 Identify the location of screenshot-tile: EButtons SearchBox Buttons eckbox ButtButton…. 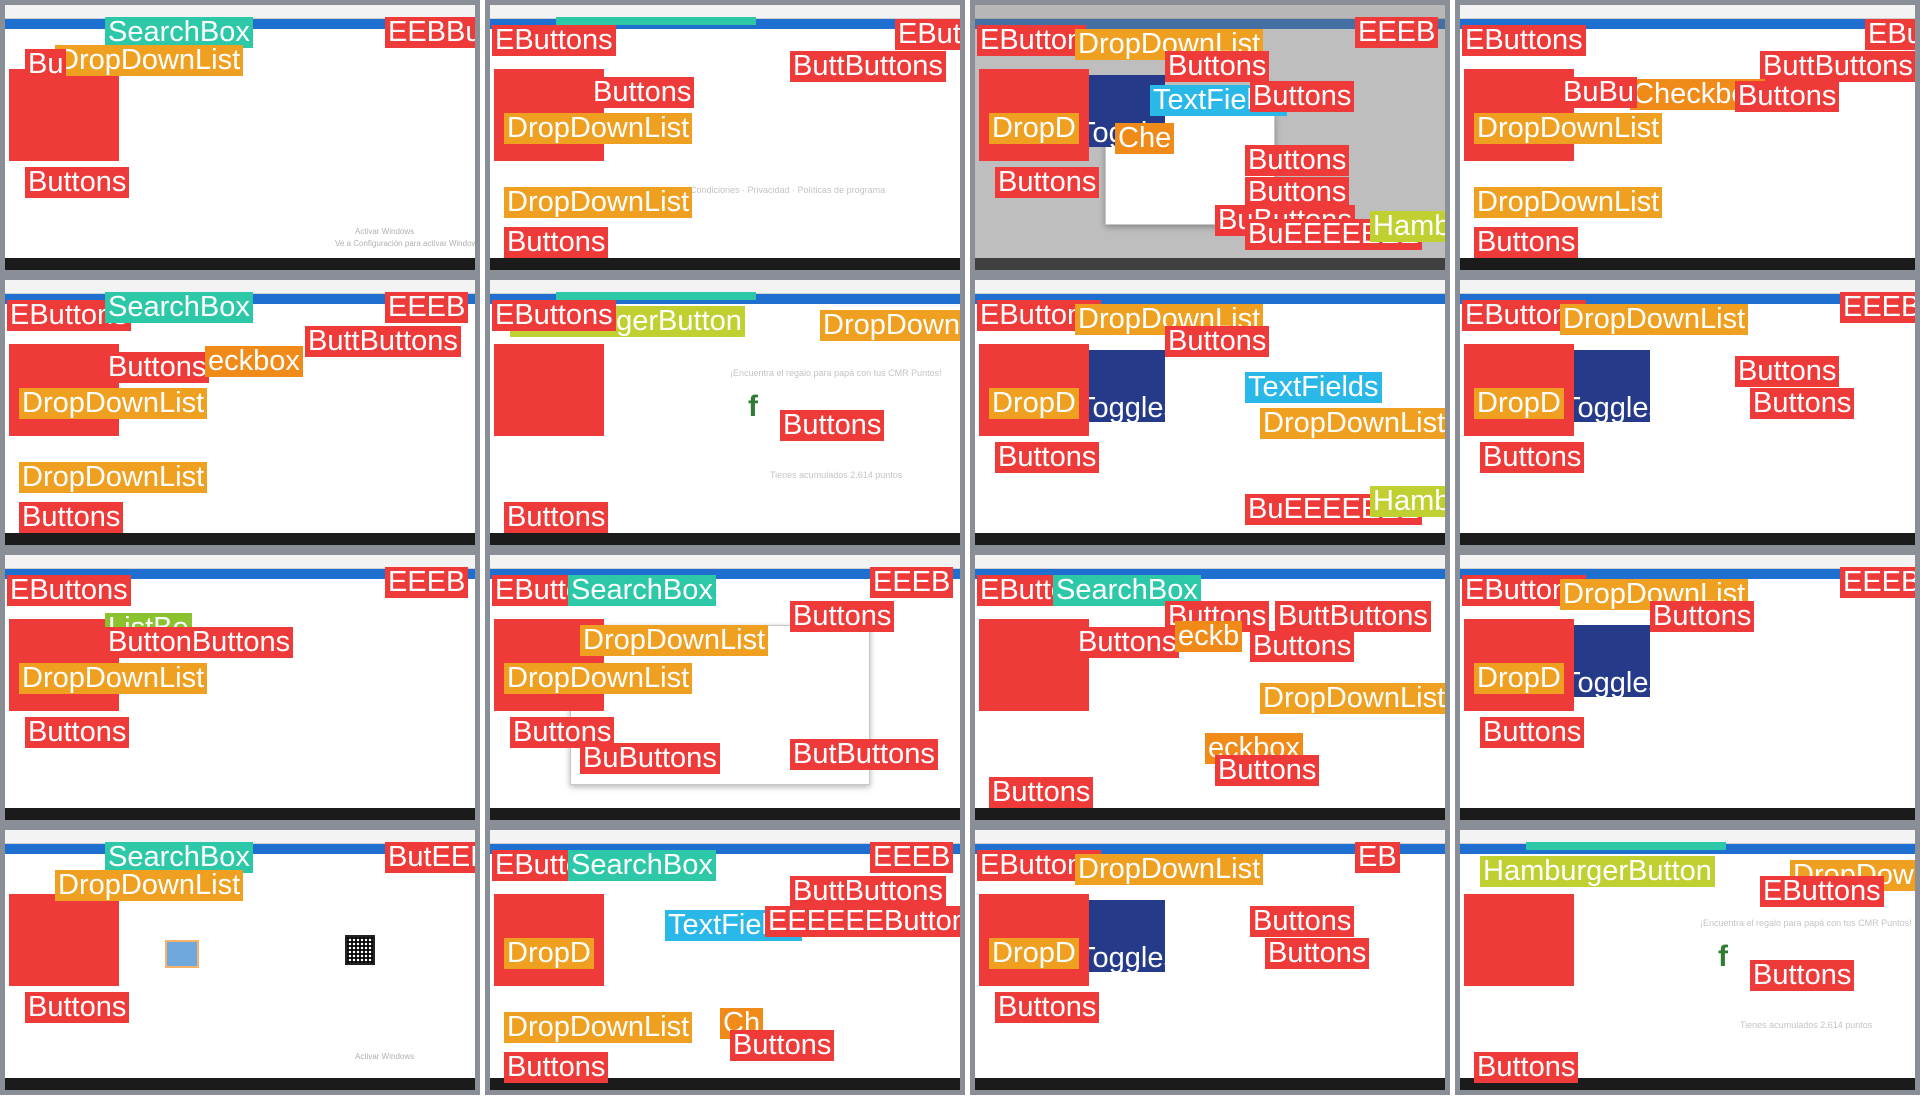
(240, 412).